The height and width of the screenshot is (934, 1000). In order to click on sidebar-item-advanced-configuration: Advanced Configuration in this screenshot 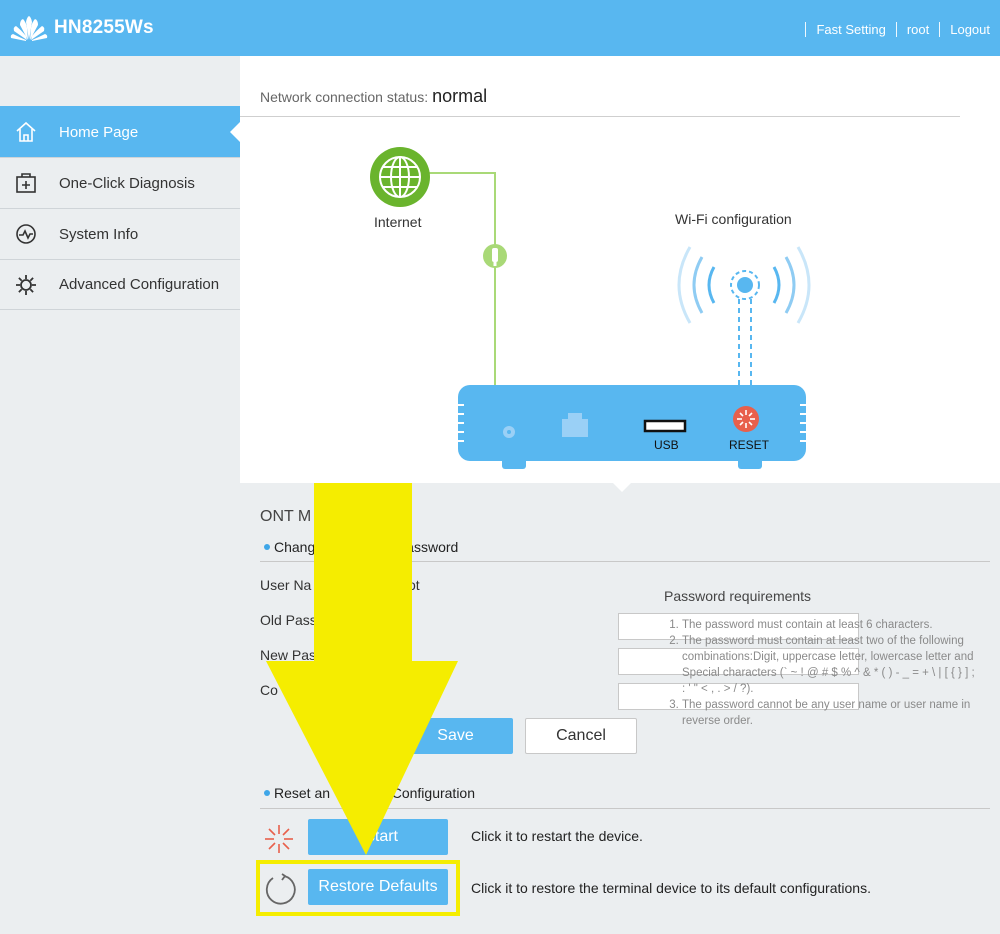, I will do `click(120, 284)`.